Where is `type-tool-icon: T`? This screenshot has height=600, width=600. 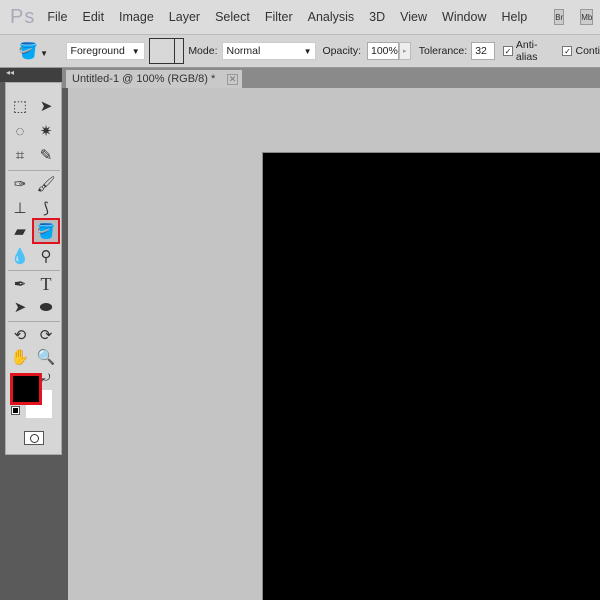 type-tool-icon: T is located at coordinates (46, 284).